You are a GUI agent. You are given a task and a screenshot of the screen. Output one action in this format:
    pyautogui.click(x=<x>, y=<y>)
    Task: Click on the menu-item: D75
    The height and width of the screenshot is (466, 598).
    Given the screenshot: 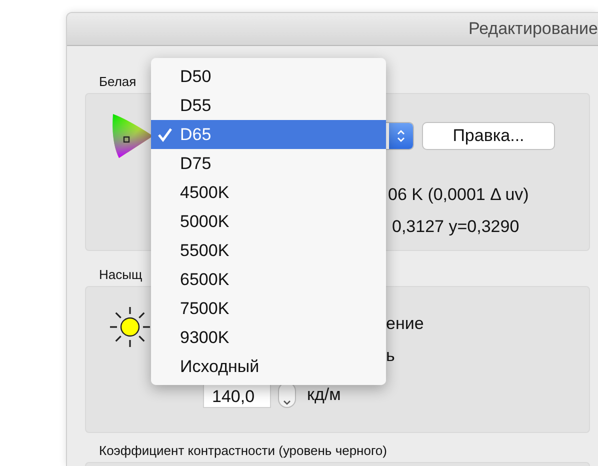 What is the action you would take?
    pyautogui.click(x=268, y=163)
    